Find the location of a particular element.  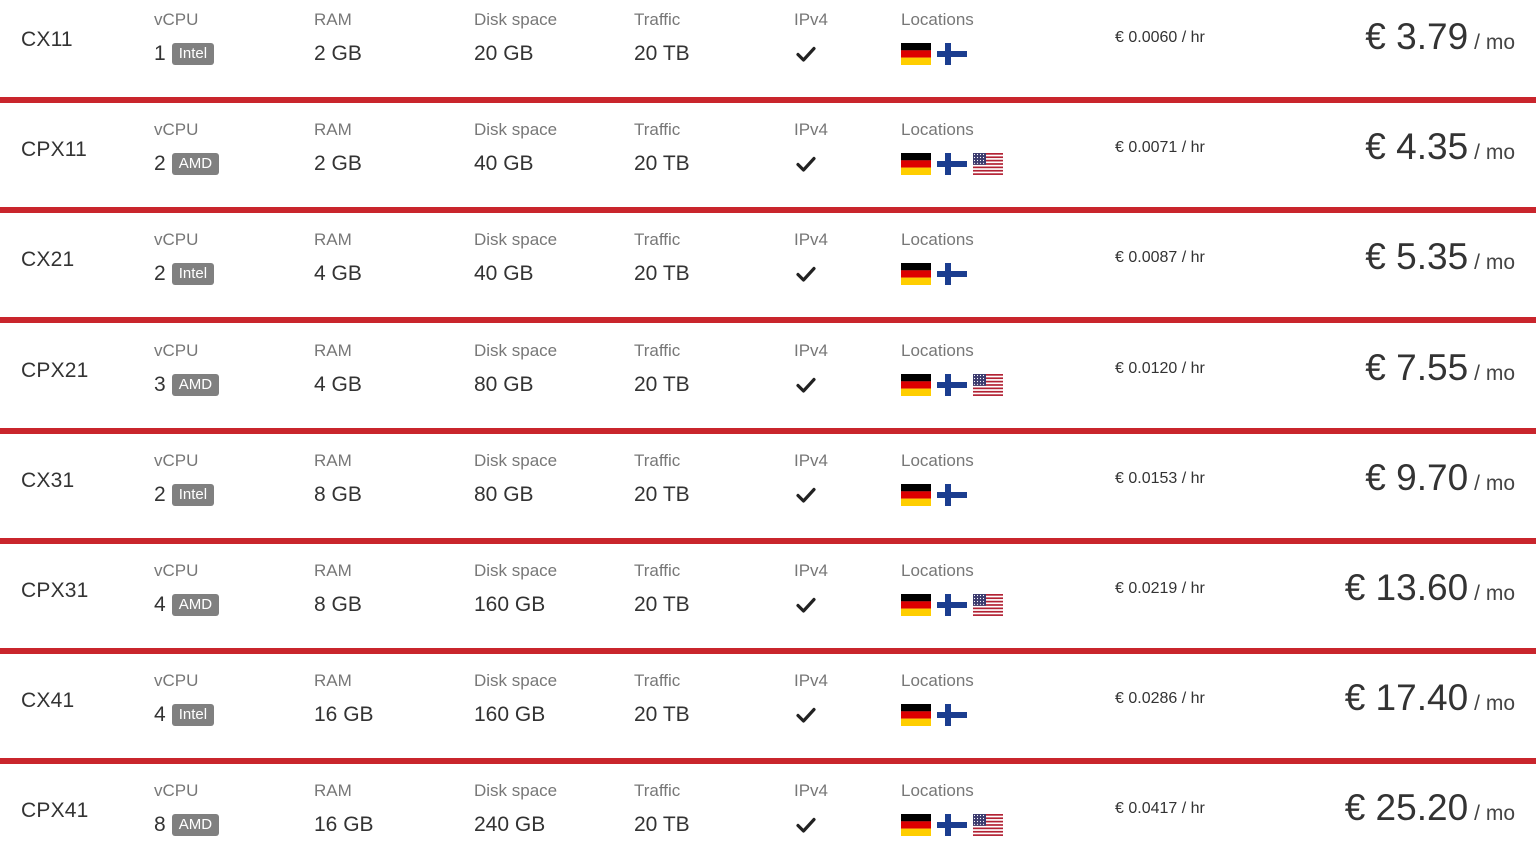

vcpu-value: 4 AMD is located at coordinates (187, 605).